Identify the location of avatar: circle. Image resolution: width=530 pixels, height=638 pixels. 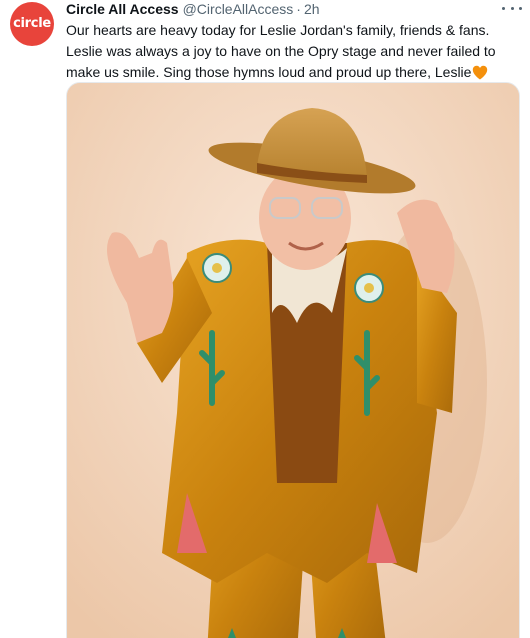
(32, 24).